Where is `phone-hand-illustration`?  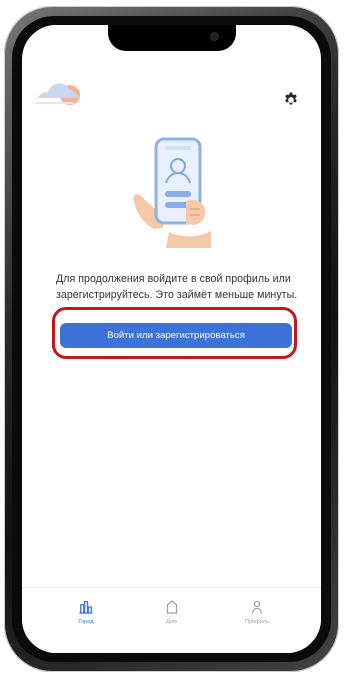
phone-hand-illustration is located at coordinates (169, 186).